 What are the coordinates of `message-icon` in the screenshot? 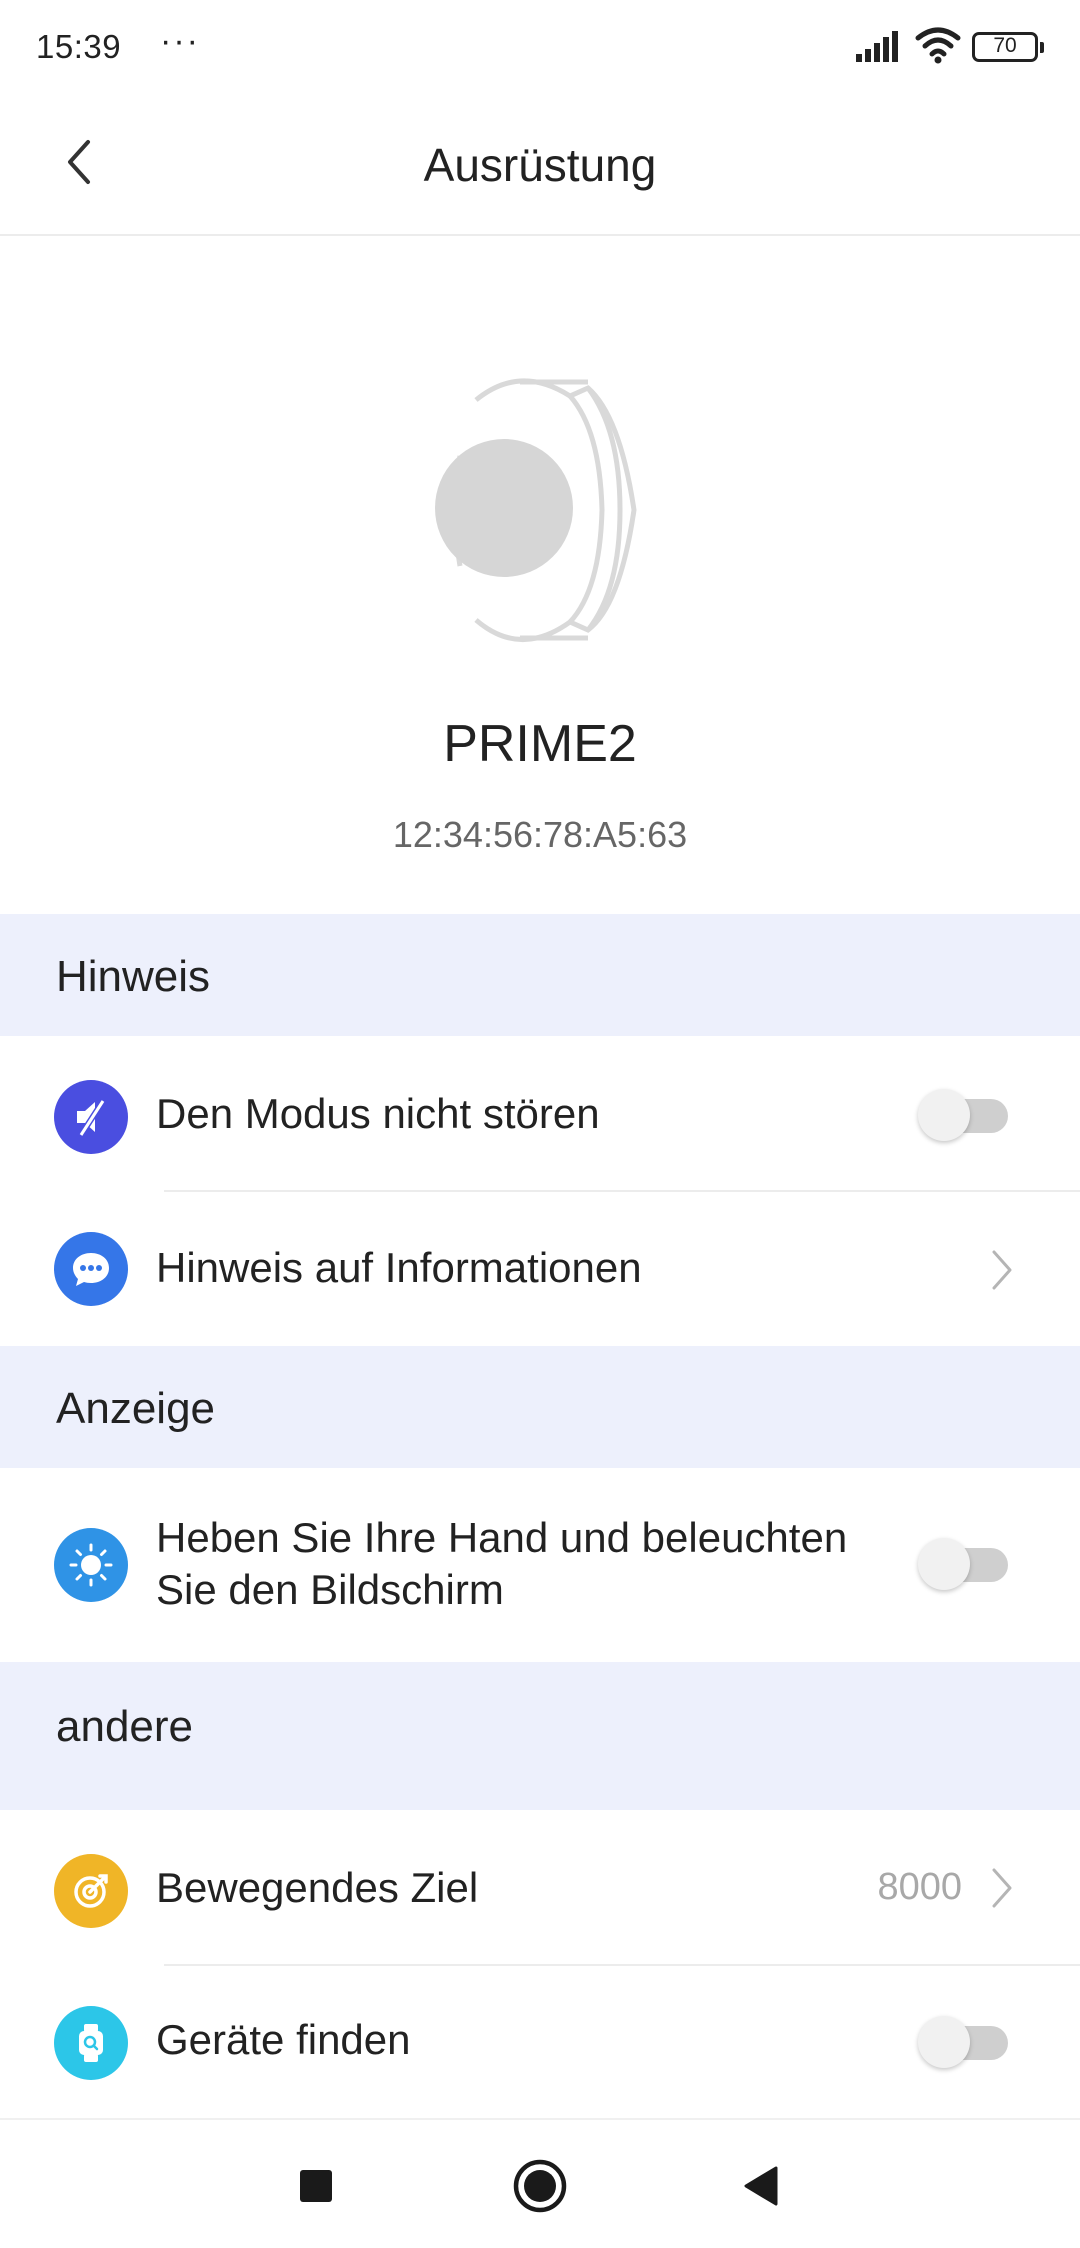 It's located at (91, 1269).